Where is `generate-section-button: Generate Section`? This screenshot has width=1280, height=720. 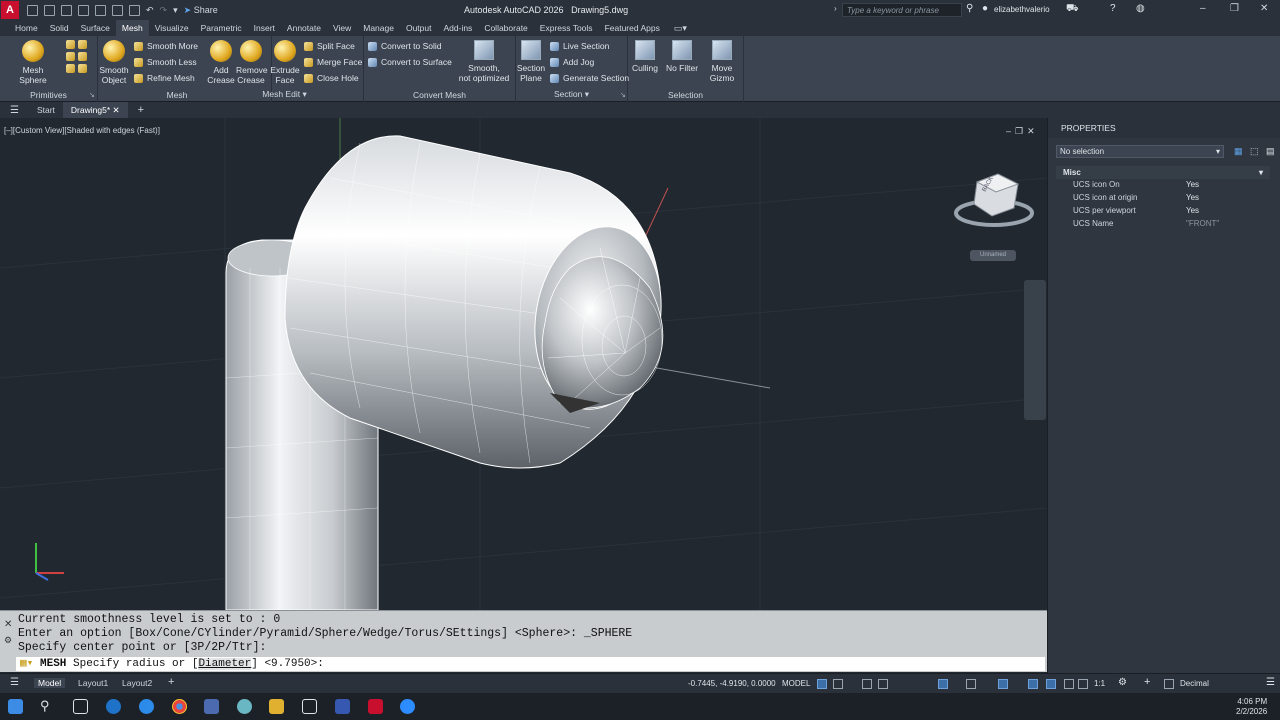
generate-section-button: Generate Section is located at coordinates (589, 78).